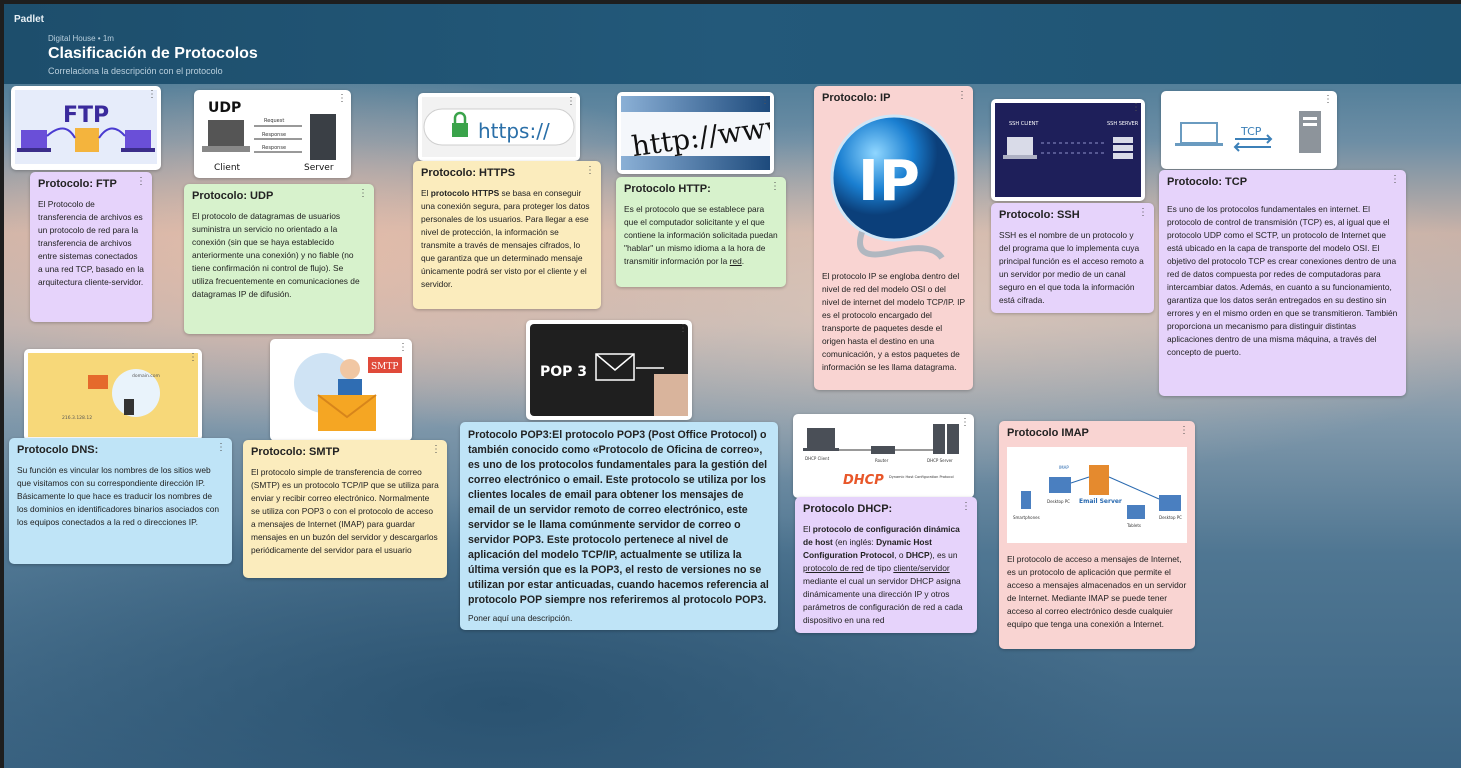 The height and width of the screenshot is (768, 1461). What do you see at coordinates (1048, 433) in the screenshot?
I see `card-title: Protocolo IMAP` at bounding box center [1048, 433].